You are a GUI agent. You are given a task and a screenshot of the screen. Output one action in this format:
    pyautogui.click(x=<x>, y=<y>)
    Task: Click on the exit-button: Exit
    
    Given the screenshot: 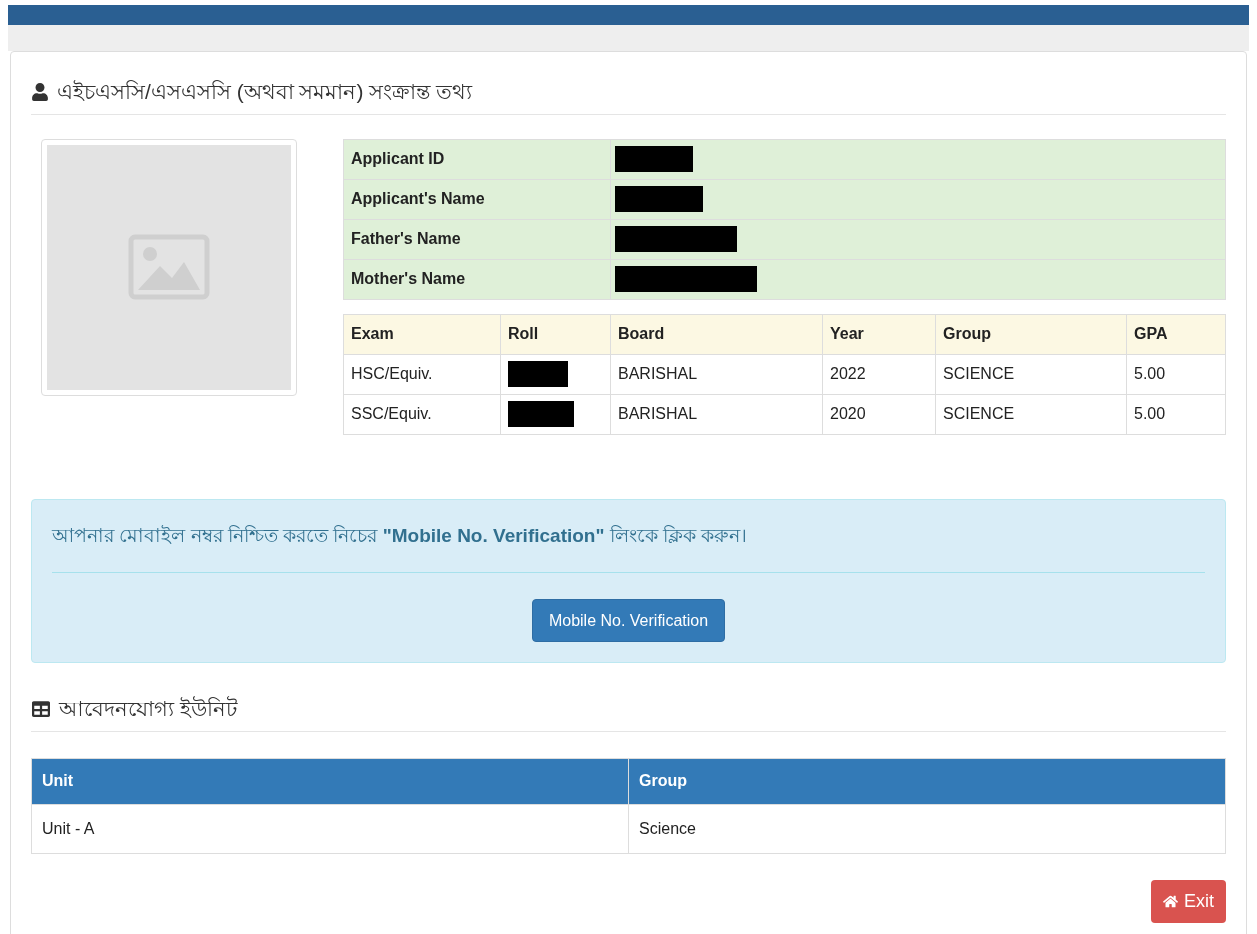 What is the action you would take?
    pyautogui.click(x=1188, y=901)
    